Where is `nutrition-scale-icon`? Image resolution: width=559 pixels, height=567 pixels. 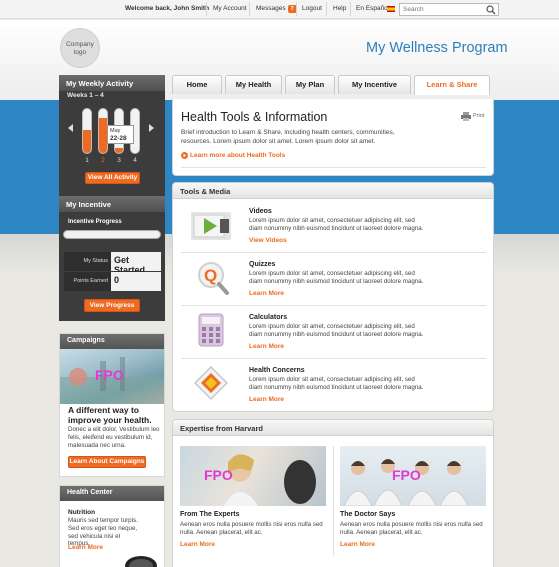 nutrition-scale-icon is located at coordinates (141, 557).